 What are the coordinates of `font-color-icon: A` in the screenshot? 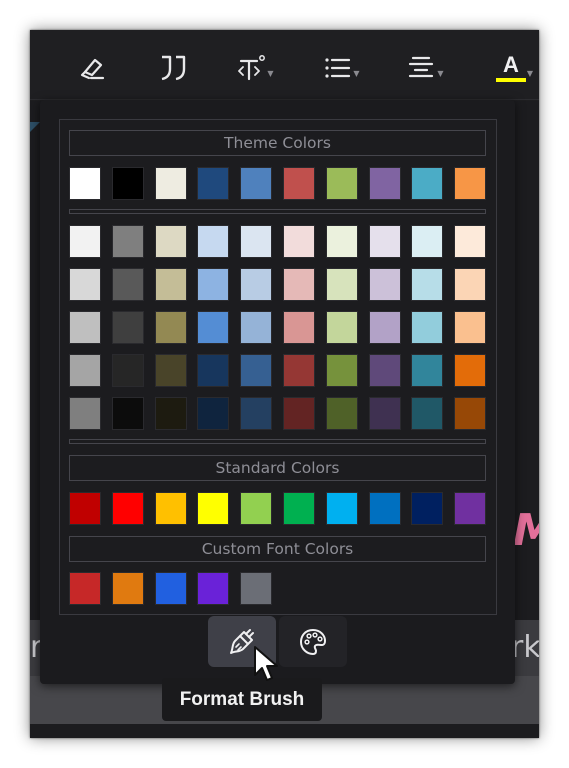 It's located at (510, 67).